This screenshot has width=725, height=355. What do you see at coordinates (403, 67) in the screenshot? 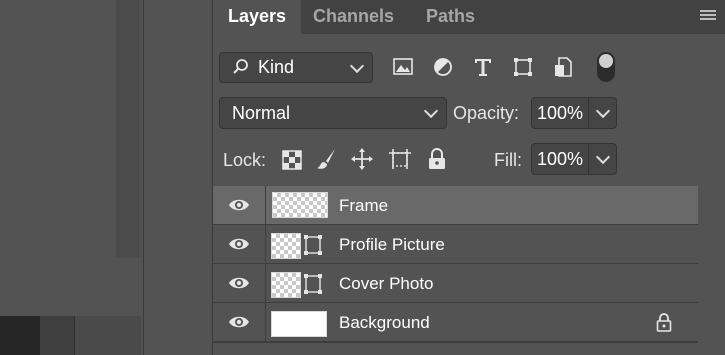
I see `pixel-layer-filter-icon` at bounding box center [403, 67].